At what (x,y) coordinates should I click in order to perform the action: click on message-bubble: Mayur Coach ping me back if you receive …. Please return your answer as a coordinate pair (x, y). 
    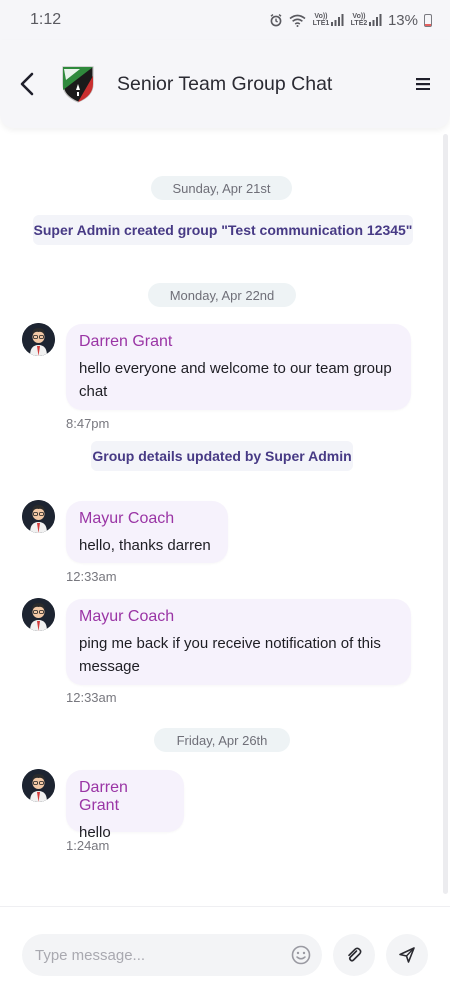
    Looking at the image, I should click on (238, 642).